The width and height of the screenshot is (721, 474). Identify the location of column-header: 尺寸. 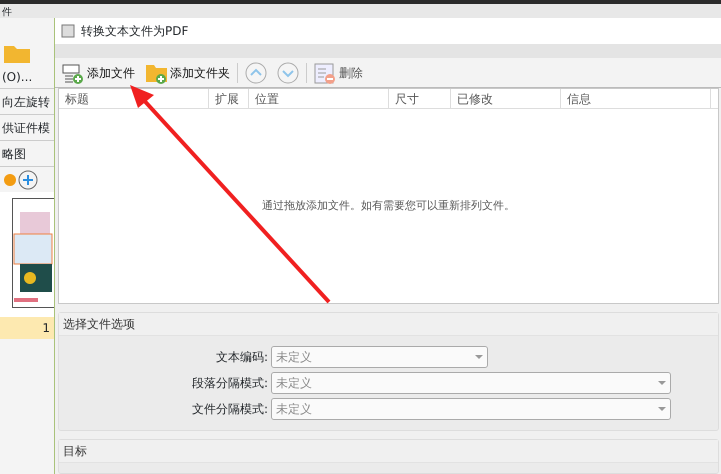
(420, 98).